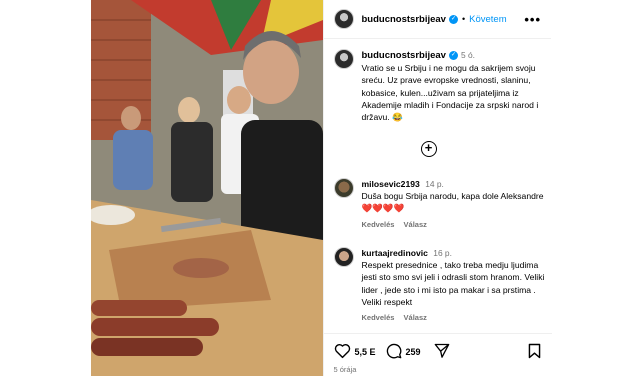  What do you see at coordinates (343, 59) in the screenshot?
I see `caption-avatar` at bounding box center [343, 59].